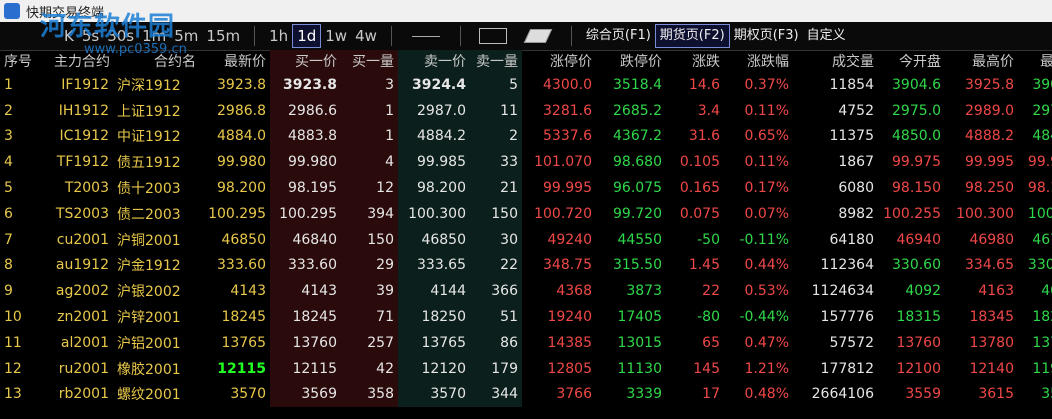  Describe the element at coordinates (86, 188) in the screenshot. I see `cell-contract: T2003` at that location.